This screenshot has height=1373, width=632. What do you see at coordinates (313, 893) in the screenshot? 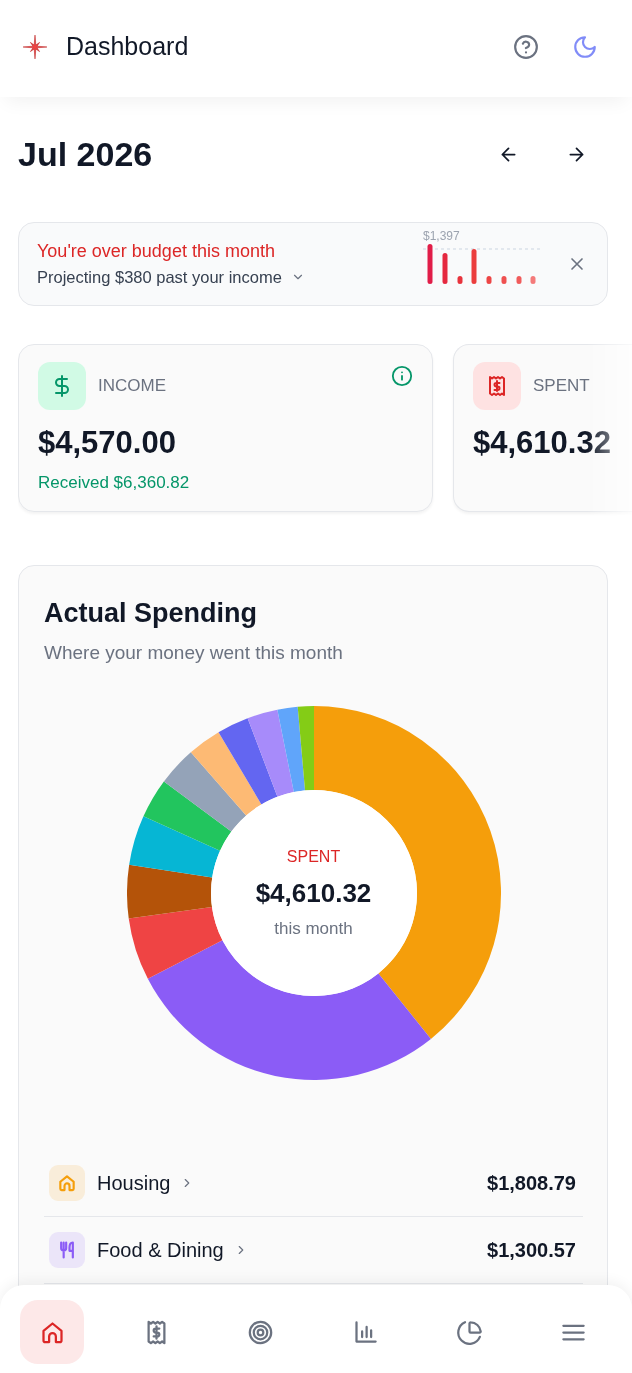
I see `donut-center-amount: $4,610.32` at bounding box center [313, 893].